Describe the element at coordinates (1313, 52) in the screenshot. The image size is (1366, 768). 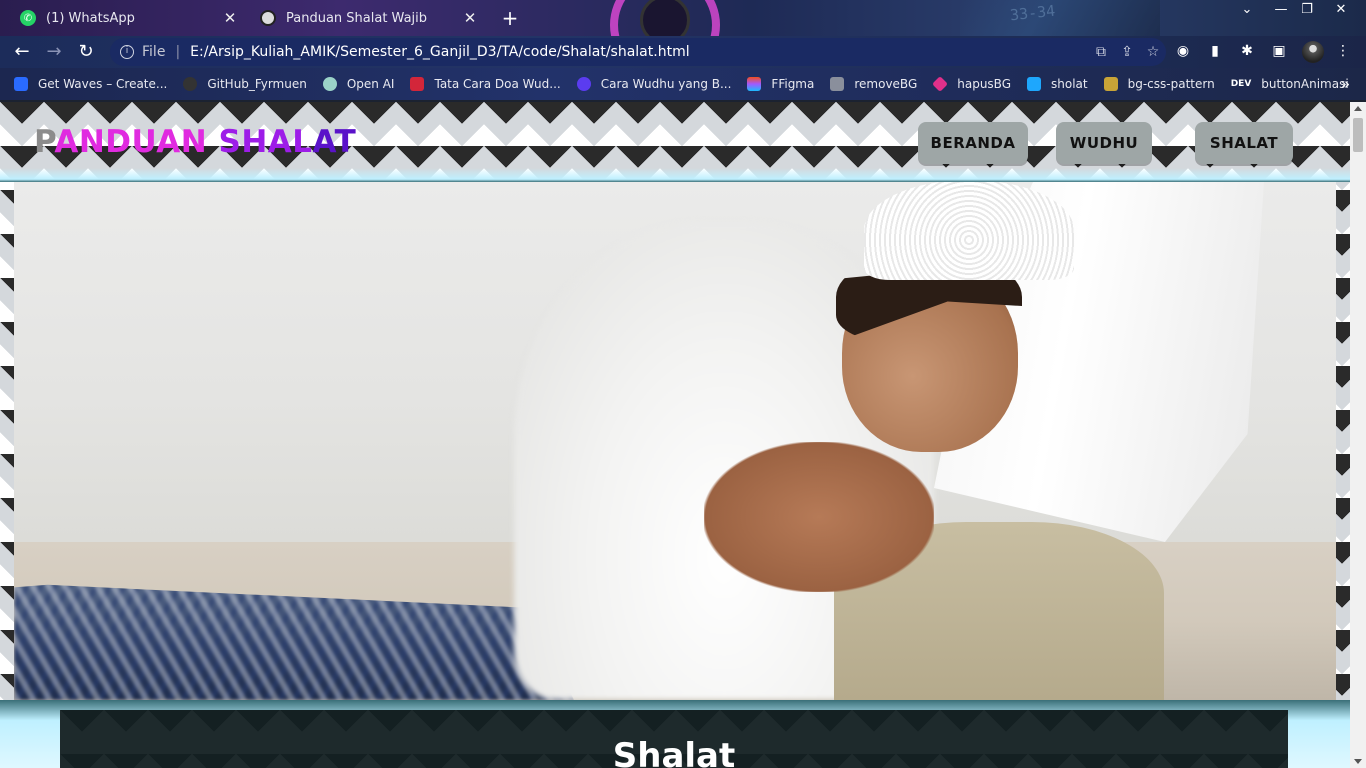
I see `profile-avatar` at that location.